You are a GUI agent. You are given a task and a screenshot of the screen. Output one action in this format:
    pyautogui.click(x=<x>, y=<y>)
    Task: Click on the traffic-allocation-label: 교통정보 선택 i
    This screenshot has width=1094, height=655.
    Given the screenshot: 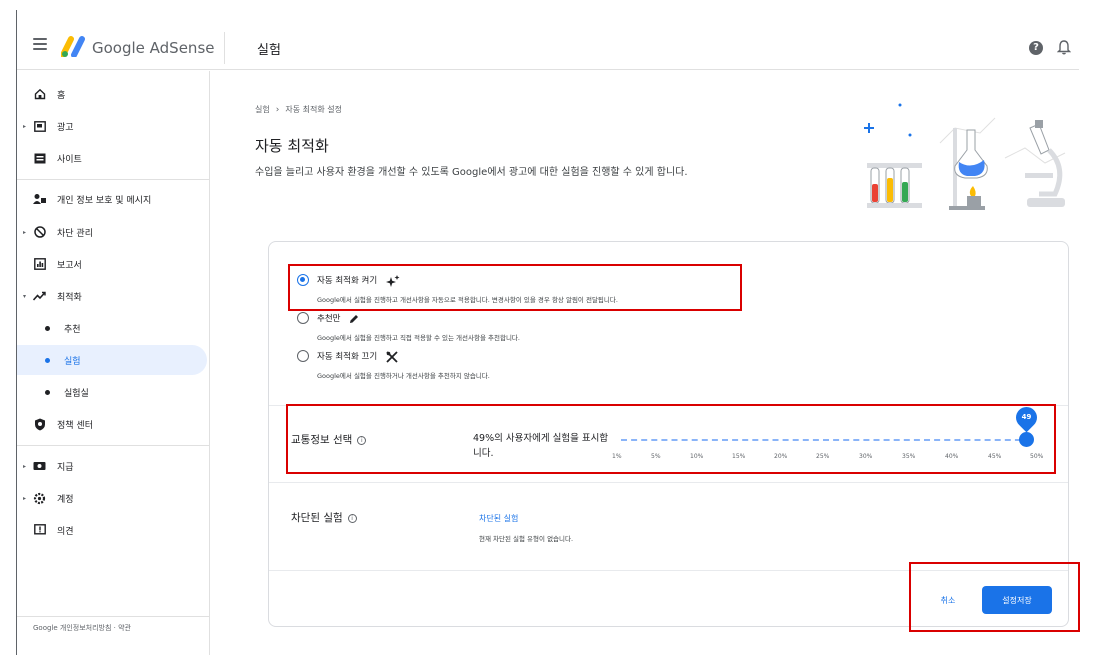 What is the action you would take?
    pyautogui.click(x=329, y=439)
    